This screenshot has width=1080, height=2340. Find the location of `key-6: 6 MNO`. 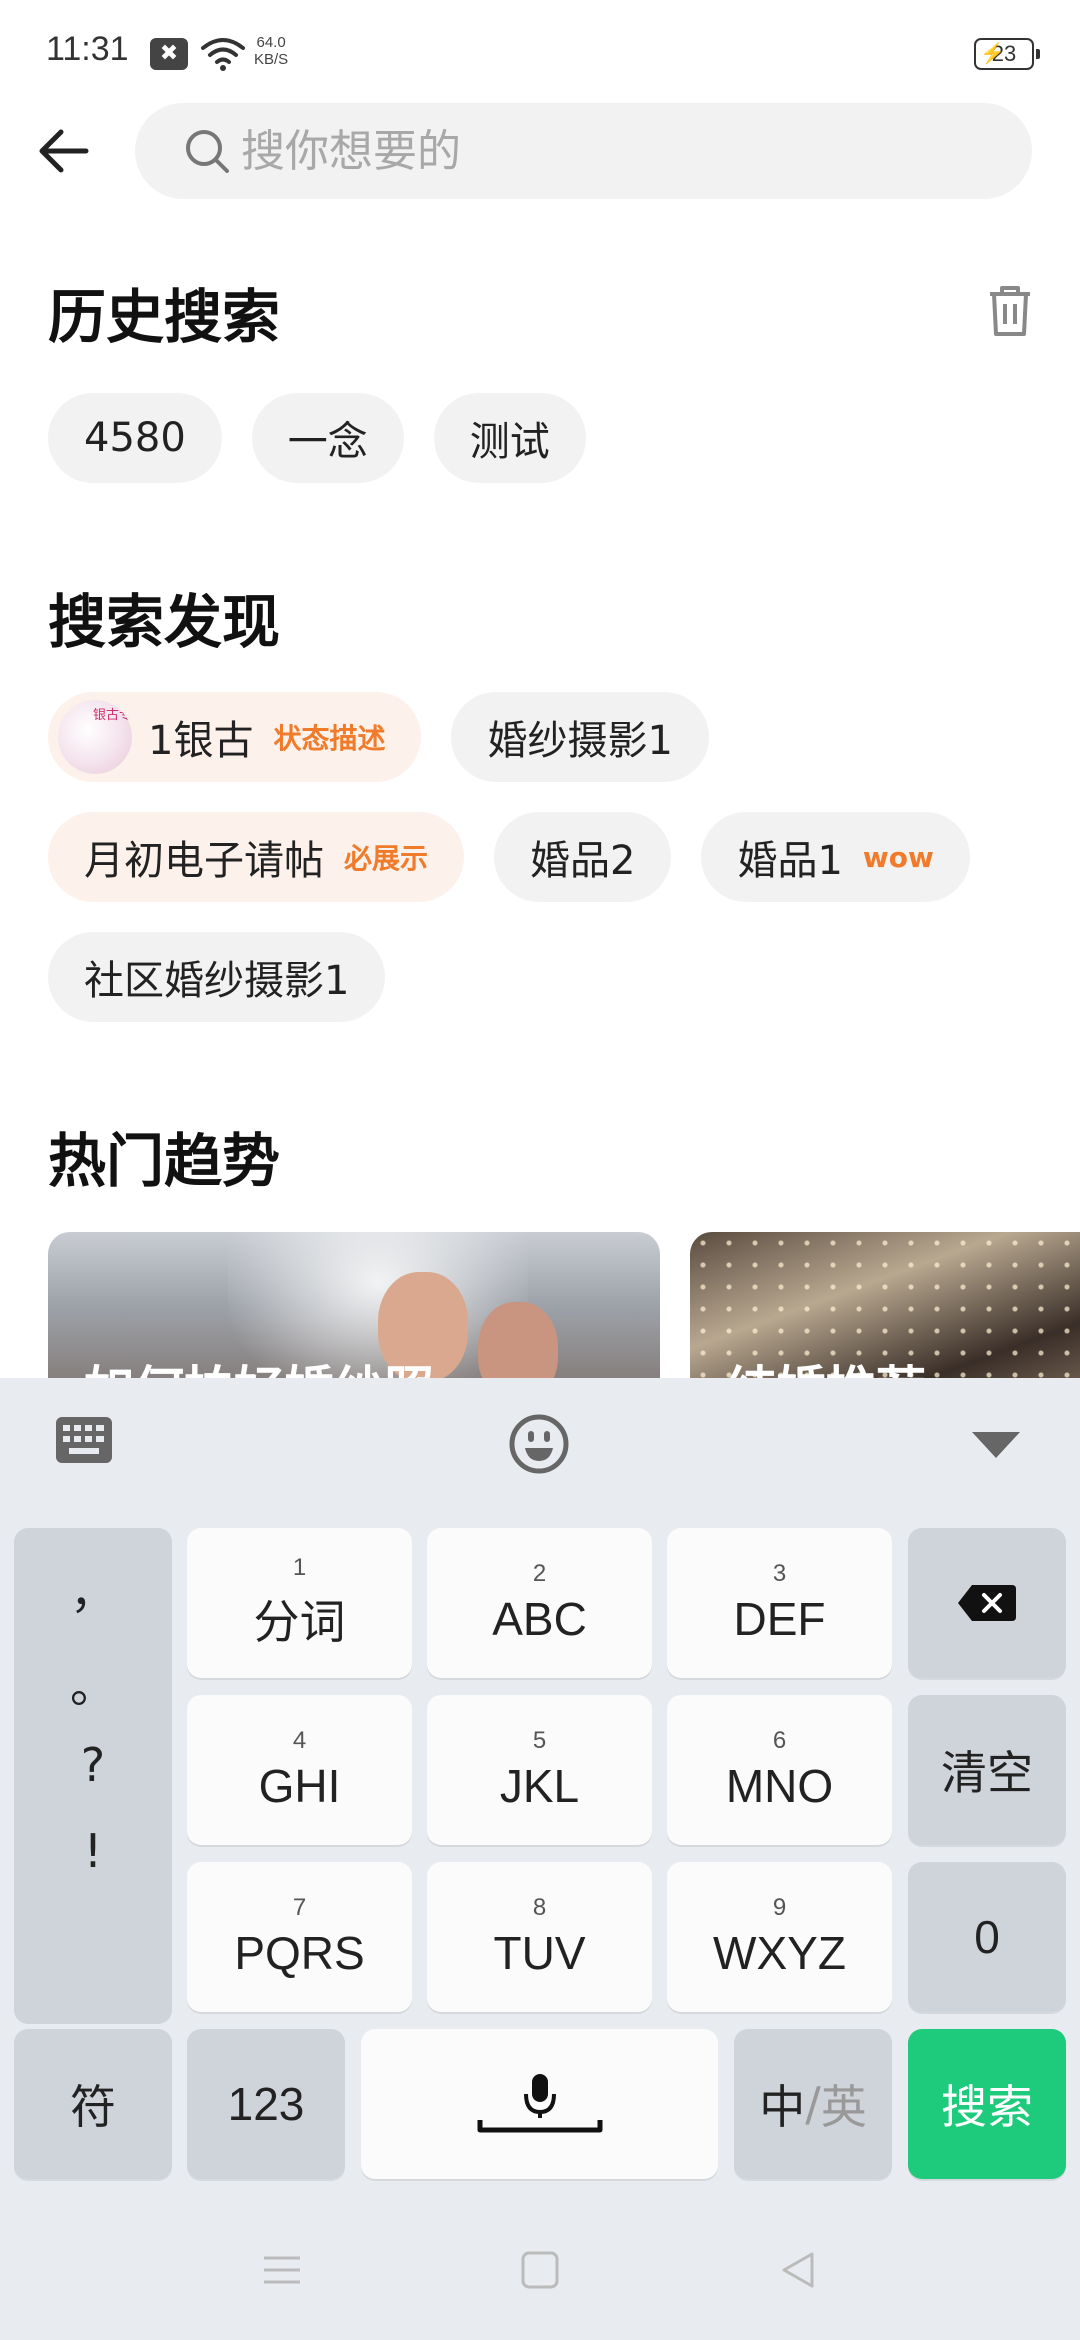

key-6: 6 MNO is located at coordinates (779, 1770).